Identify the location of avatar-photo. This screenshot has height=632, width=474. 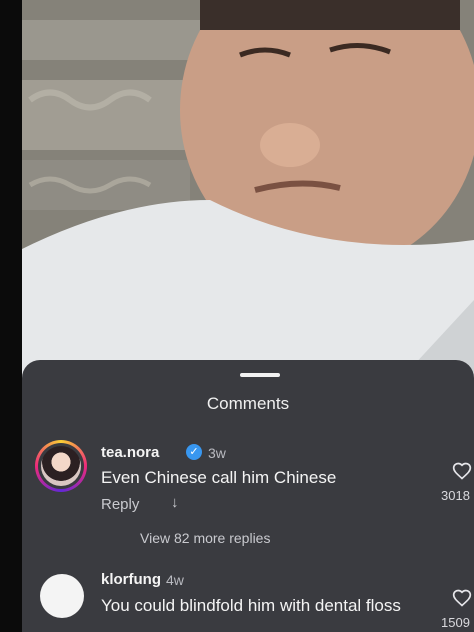
(61, 466).